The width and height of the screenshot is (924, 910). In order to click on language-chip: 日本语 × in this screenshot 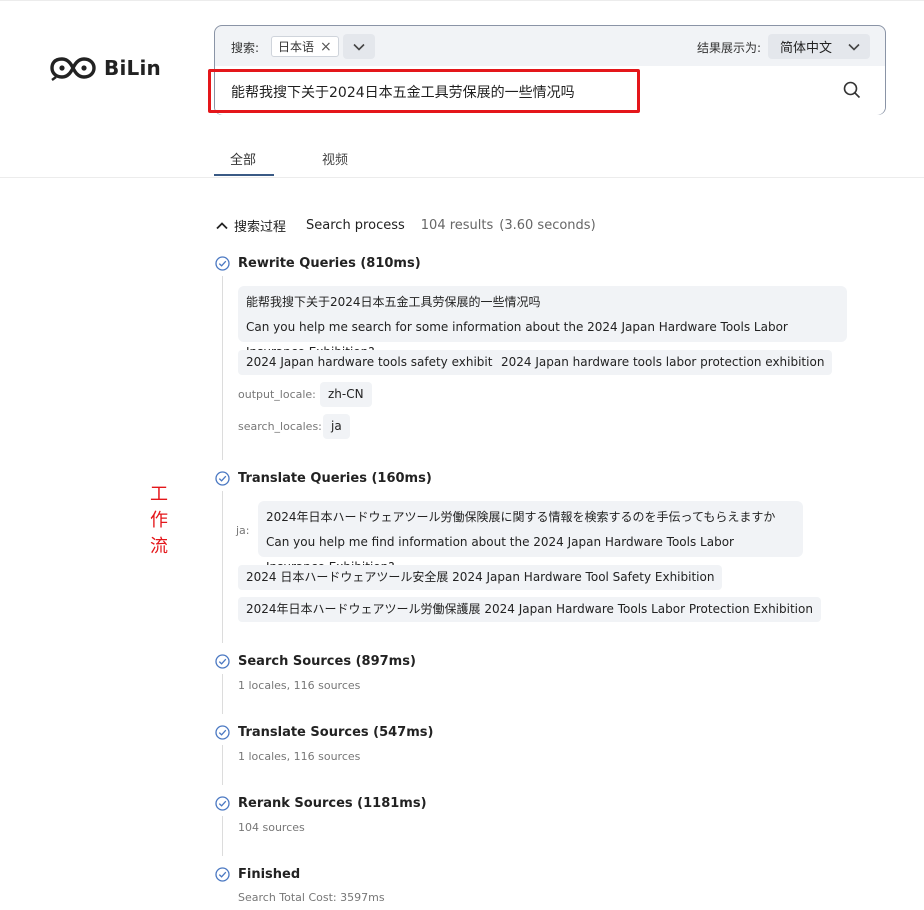, I will do `click(305, 46)`.